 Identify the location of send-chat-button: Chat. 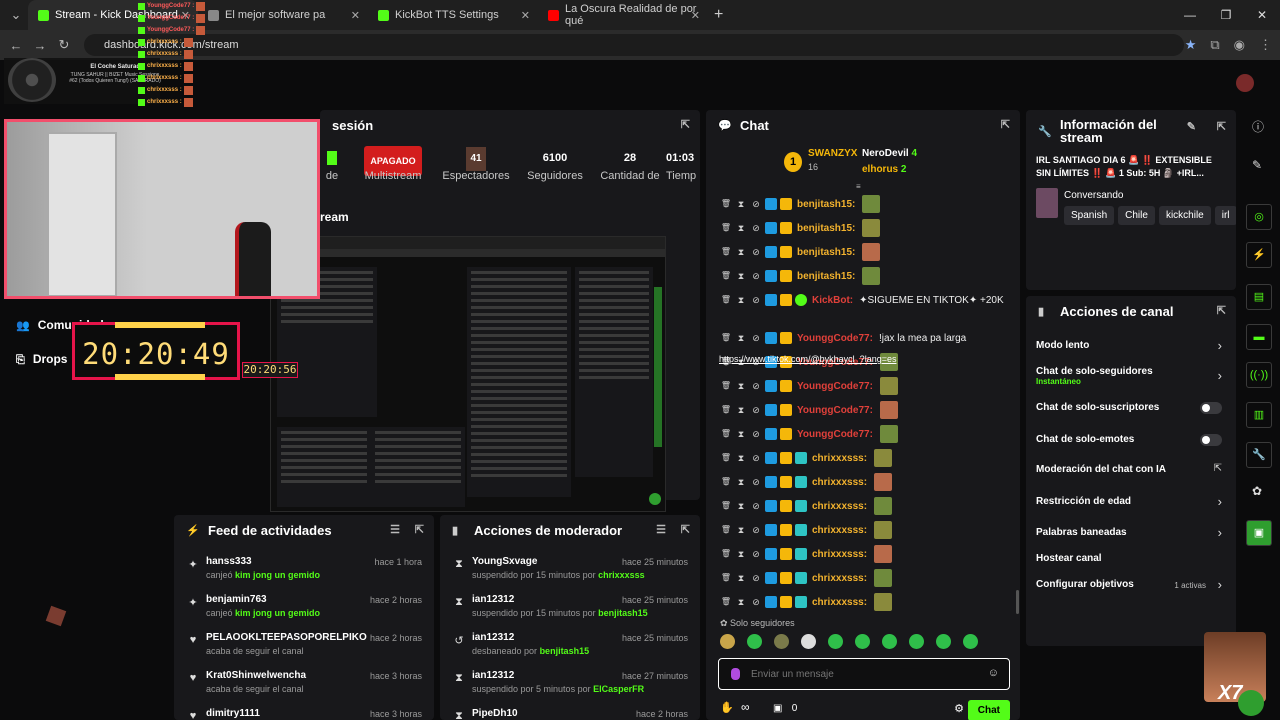
(988, 710).